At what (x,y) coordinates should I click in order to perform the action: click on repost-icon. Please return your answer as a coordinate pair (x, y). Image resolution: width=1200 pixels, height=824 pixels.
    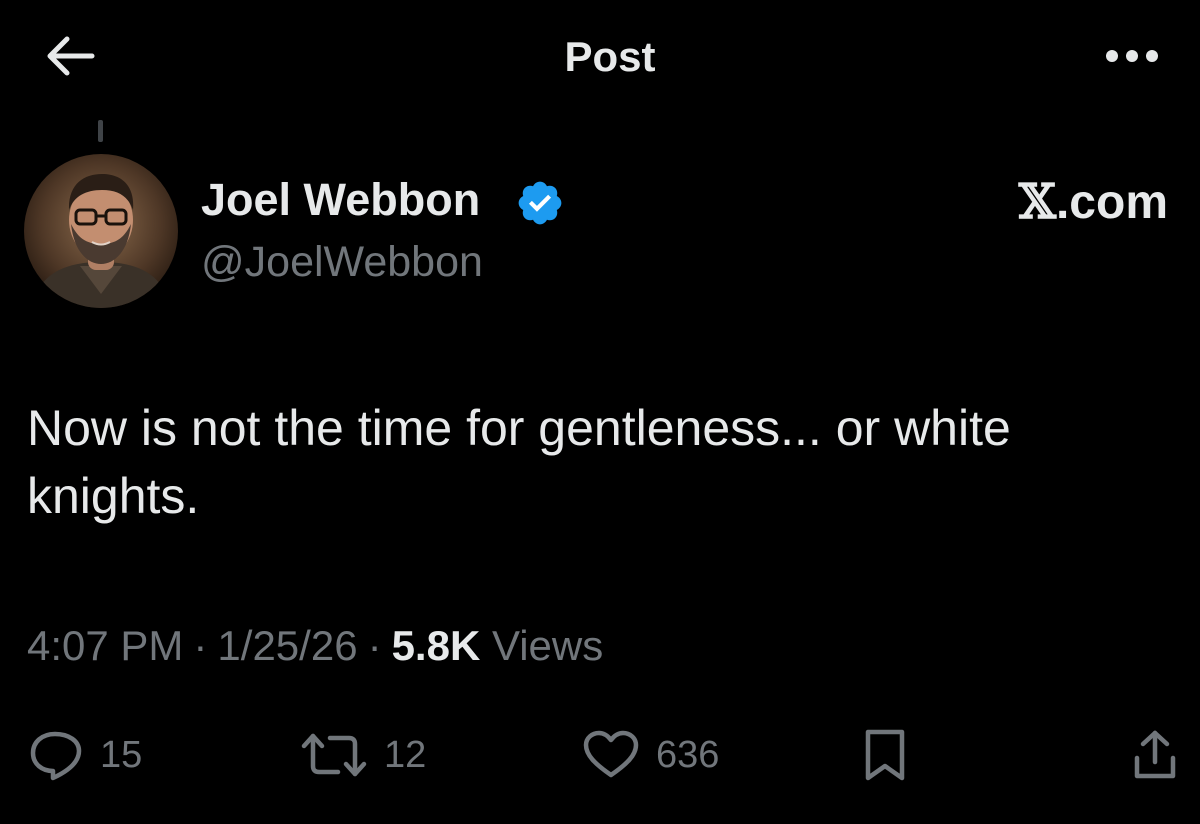
    Looking at the image, I should click on (334, 755).